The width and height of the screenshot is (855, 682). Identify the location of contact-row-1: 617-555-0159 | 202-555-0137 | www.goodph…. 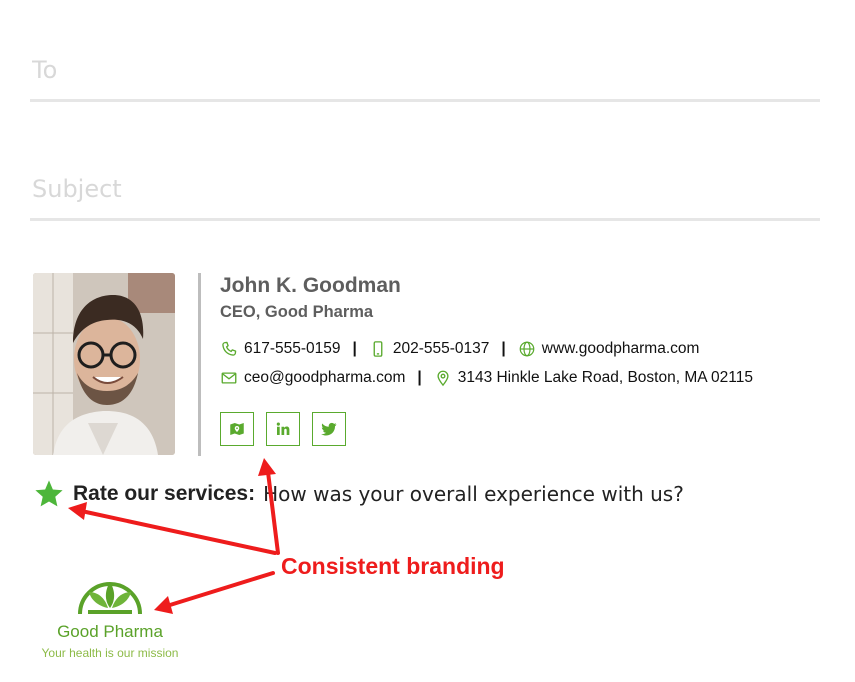
(459, 349).